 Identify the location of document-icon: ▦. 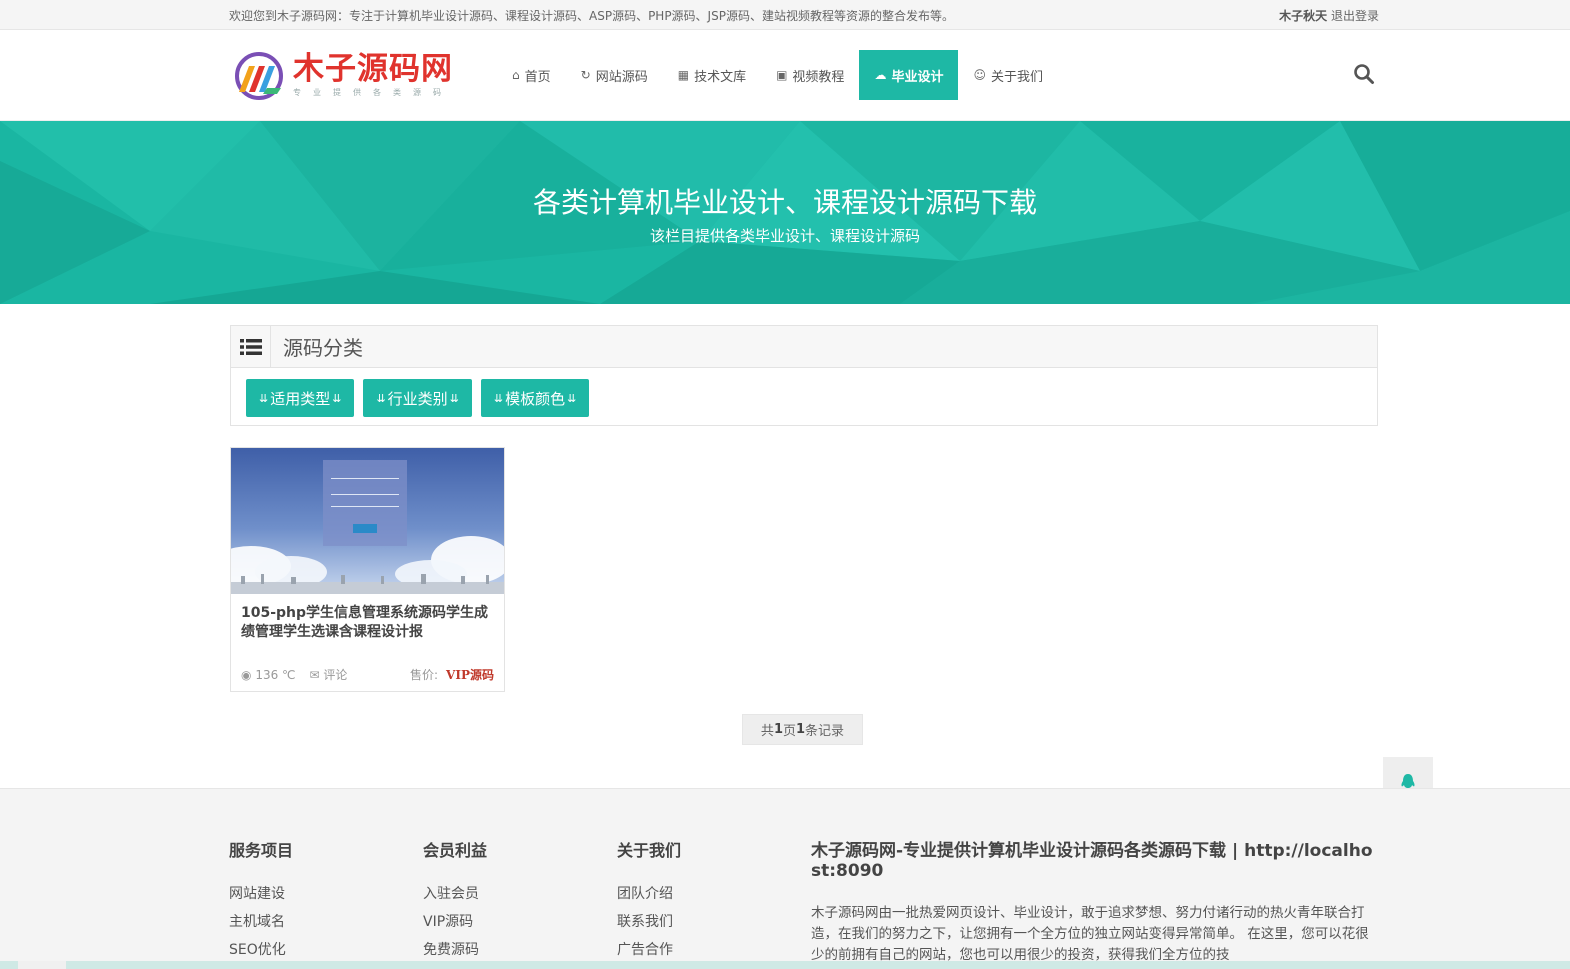
(683, 75).